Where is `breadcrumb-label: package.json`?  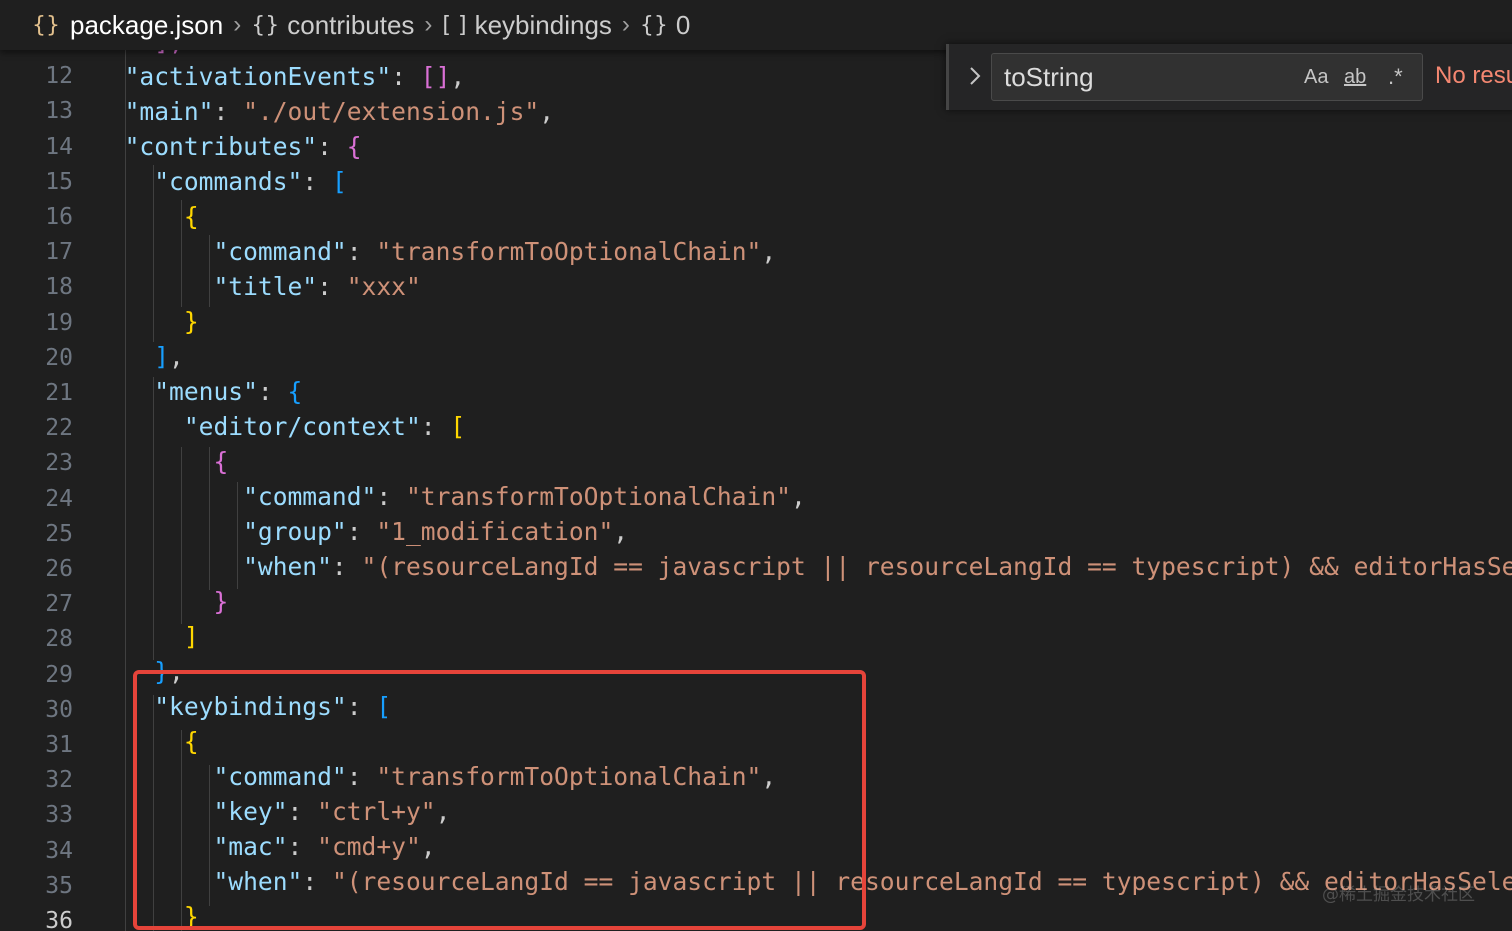
breadcrumb-label: package.json is located at coordinates (147, 24).